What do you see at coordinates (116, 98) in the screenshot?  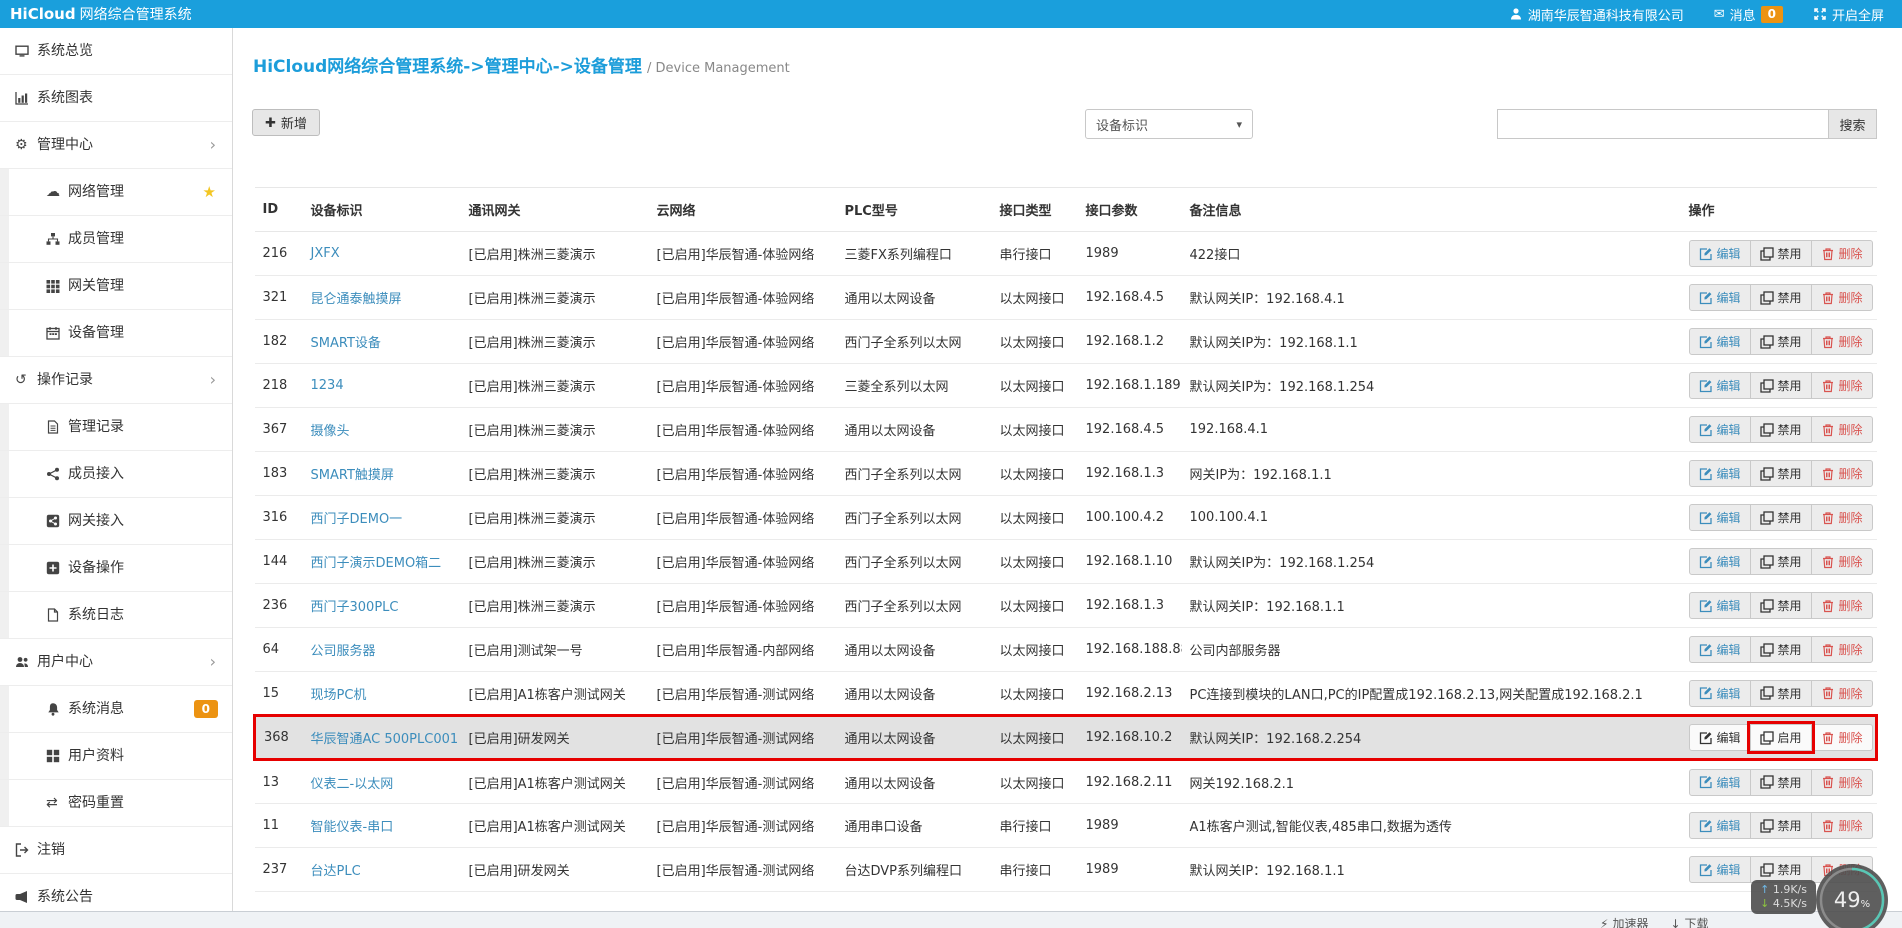 I see `sidebar-item-系统图表: 系统图表` at bounding box center [116, 98].